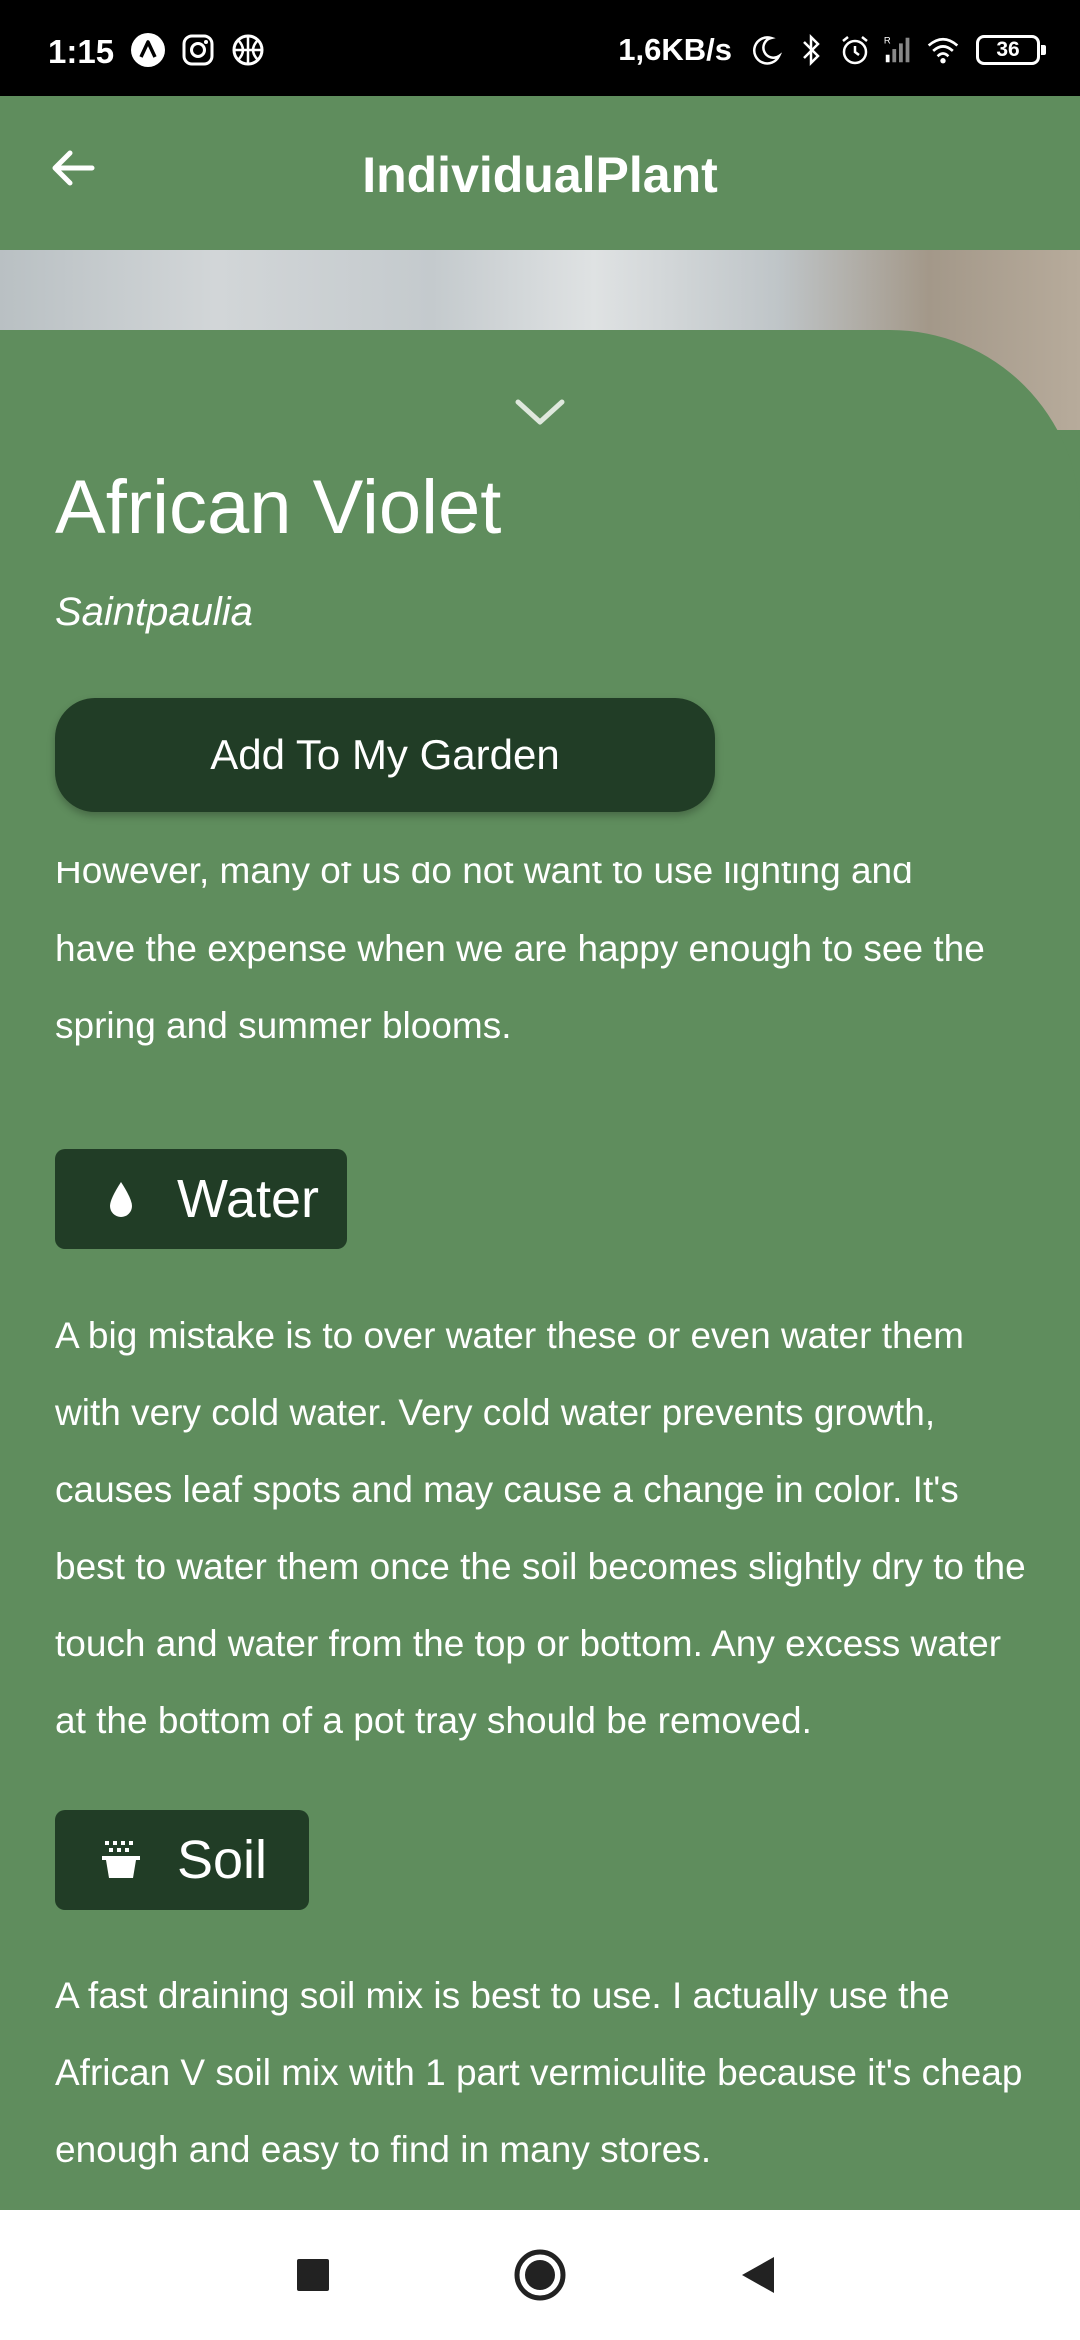 Image resolution: width=1080 pixels, height=2340 pixels. What do you see at coordinates (832, 50) in the screenshot?
I see `status-right: 1,6KB/s R 36` at bounding box center [832, 50].